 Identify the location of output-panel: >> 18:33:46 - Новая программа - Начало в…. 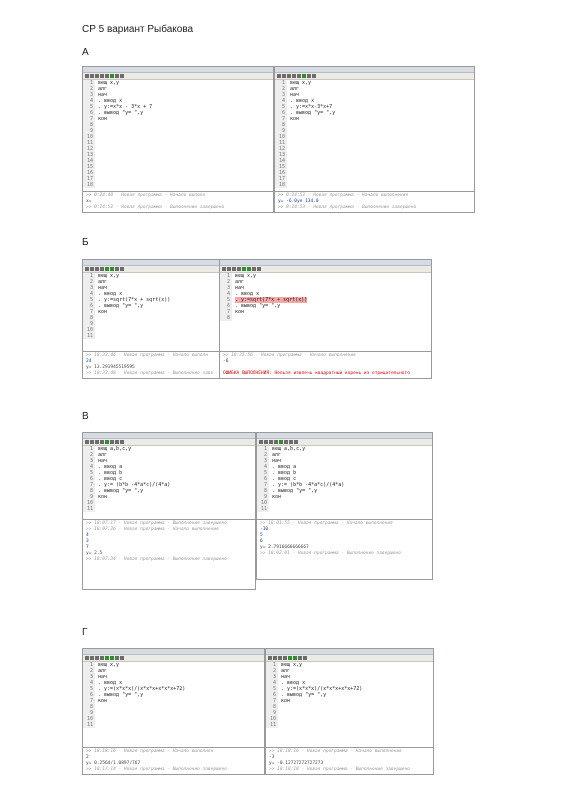
(151, 364).